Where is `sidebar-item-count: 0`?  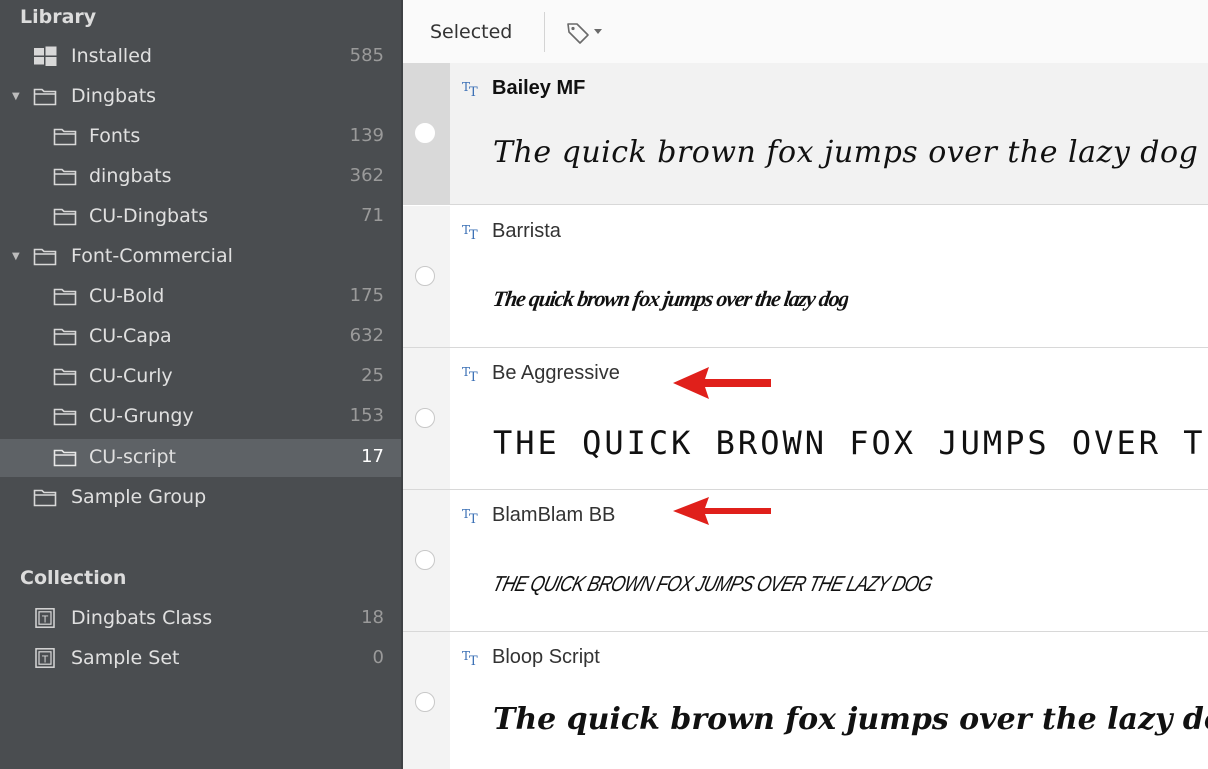 sidebar-item-count: 0 is located at coordinates (378, 657).